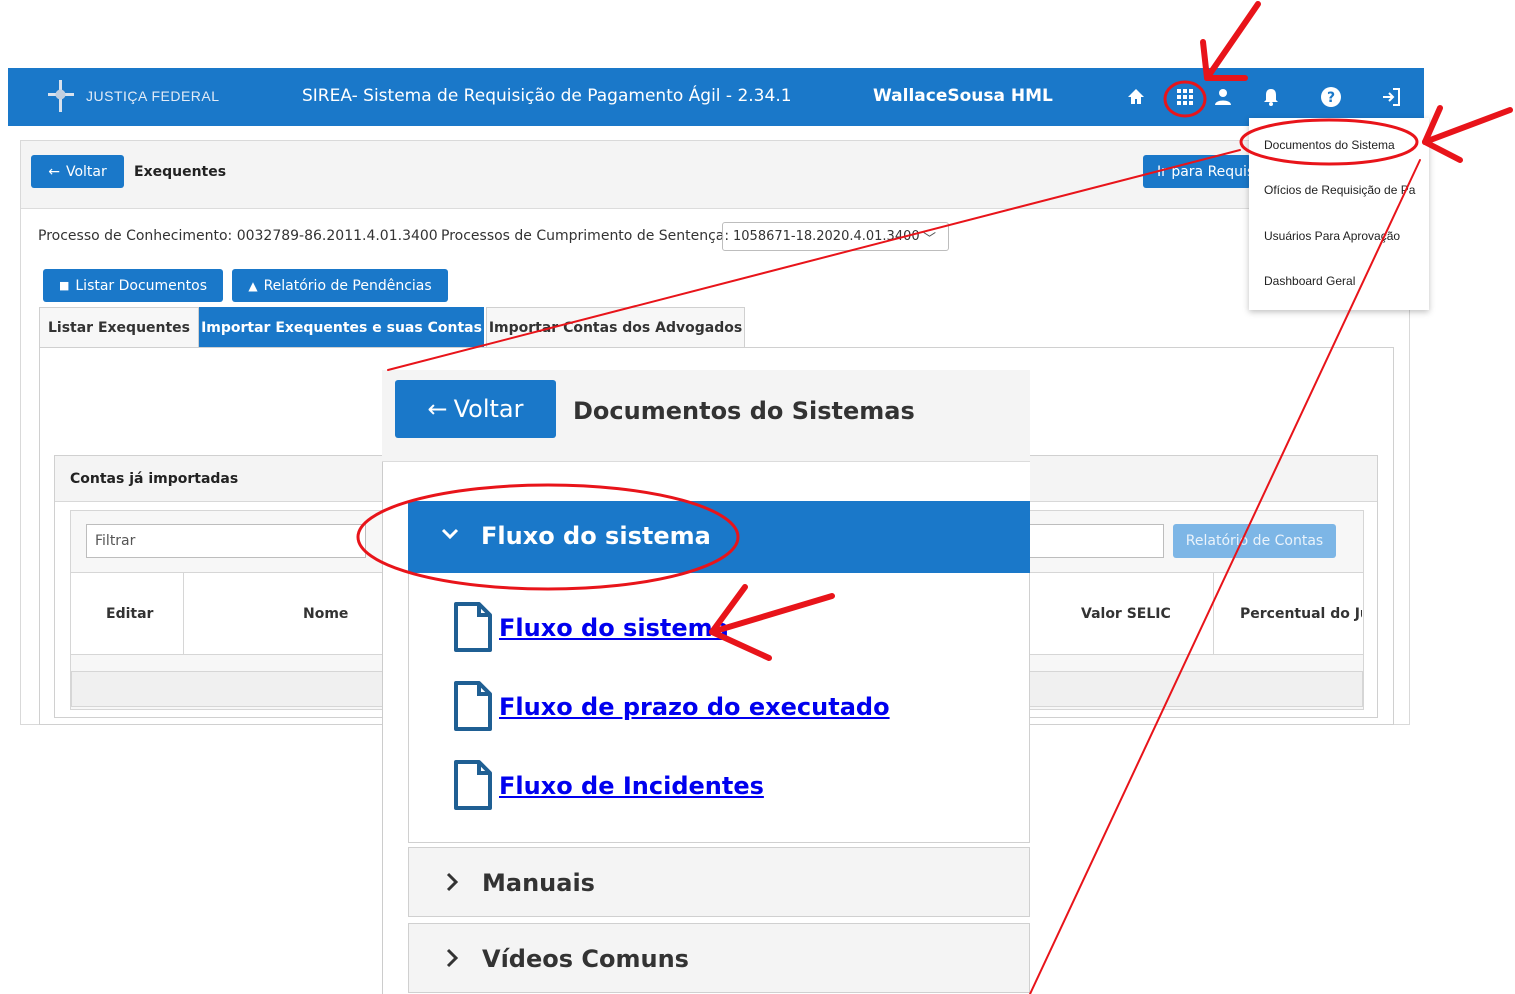  What do you see at coordinates (548, 537) in the screenshot?
I see `annotation-ellipse-accordion` at bounding box center [548, 537].